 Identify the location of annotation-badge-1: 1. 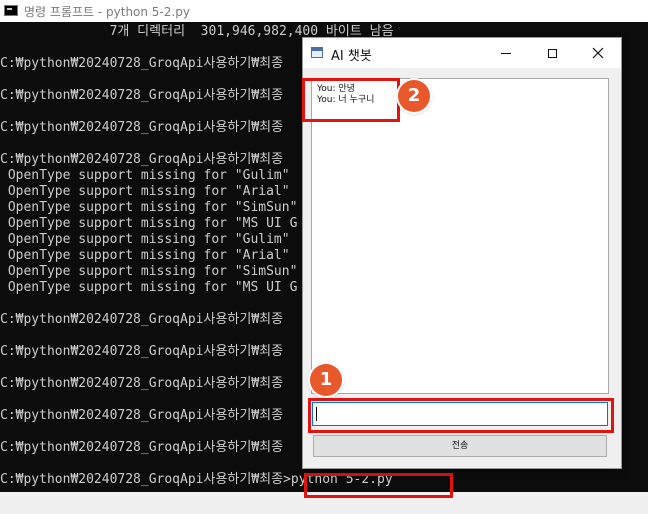
(326, 380).